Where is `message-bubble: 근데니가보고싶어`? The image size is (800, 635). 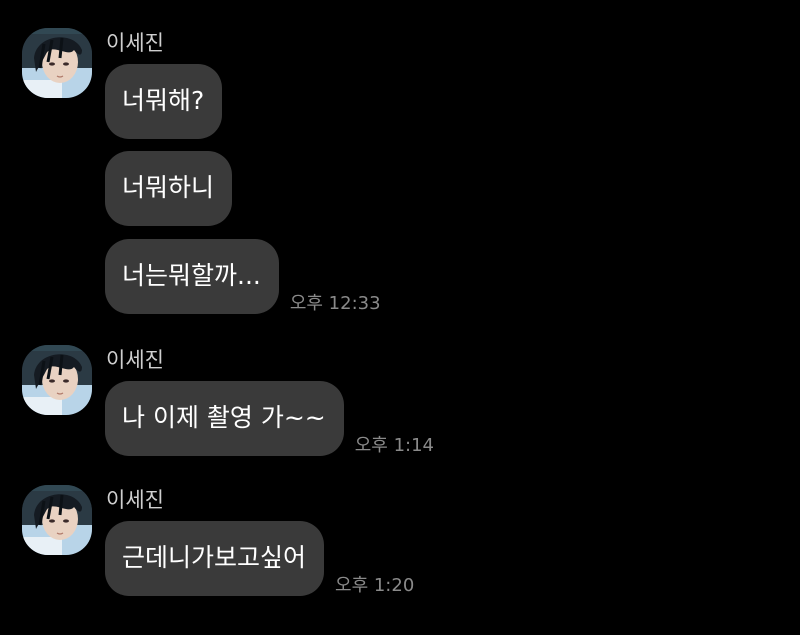
message-bubble: 근데니가보고싶어 is located at coordinates (215, 558).